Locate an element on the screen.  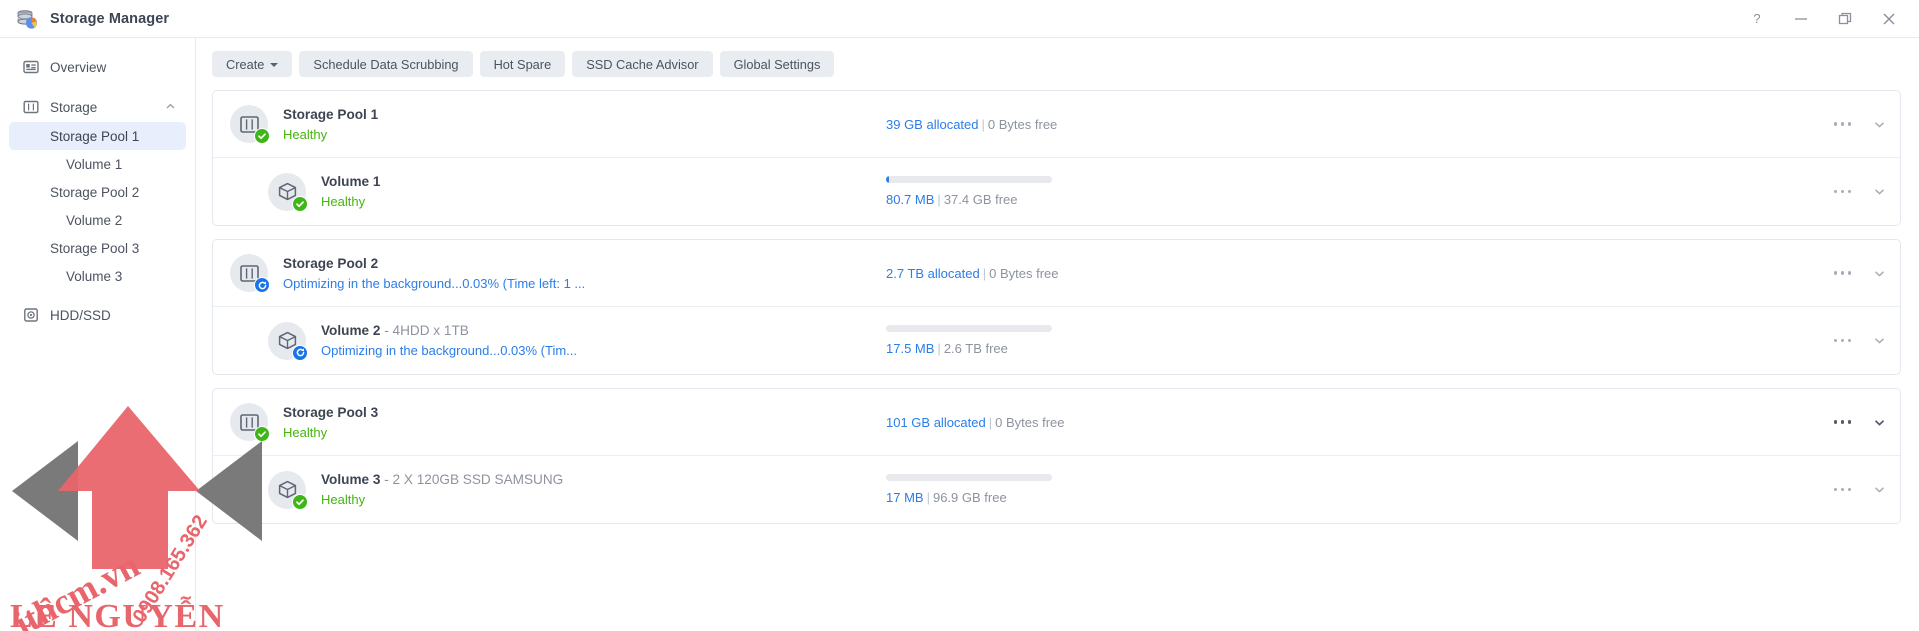
volume-subtitle: - 2 X 120GB SSD SAMSUNG is located at coordinates (474, 479).